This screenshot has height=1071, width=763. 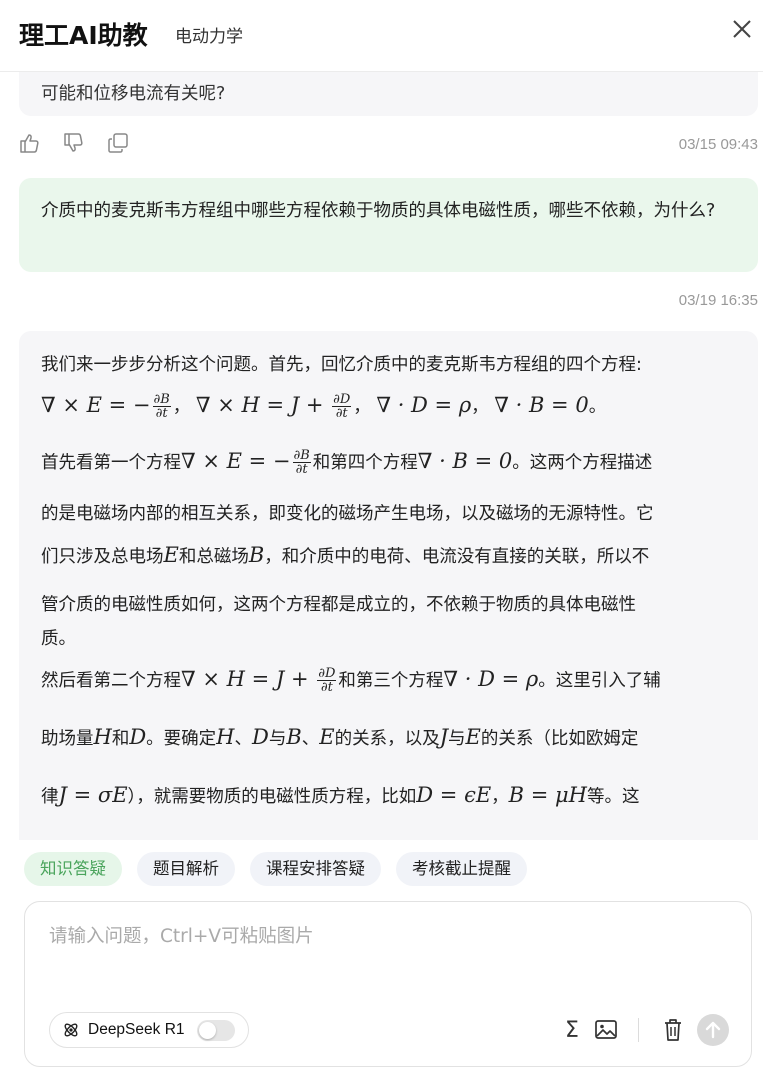 What do you see at coordinates (181, 935) in the screenshot?
I see `question-input-placeholder: 请输入问题，Ctrl+V可粘贴图片` at bounding box center [181, 935].